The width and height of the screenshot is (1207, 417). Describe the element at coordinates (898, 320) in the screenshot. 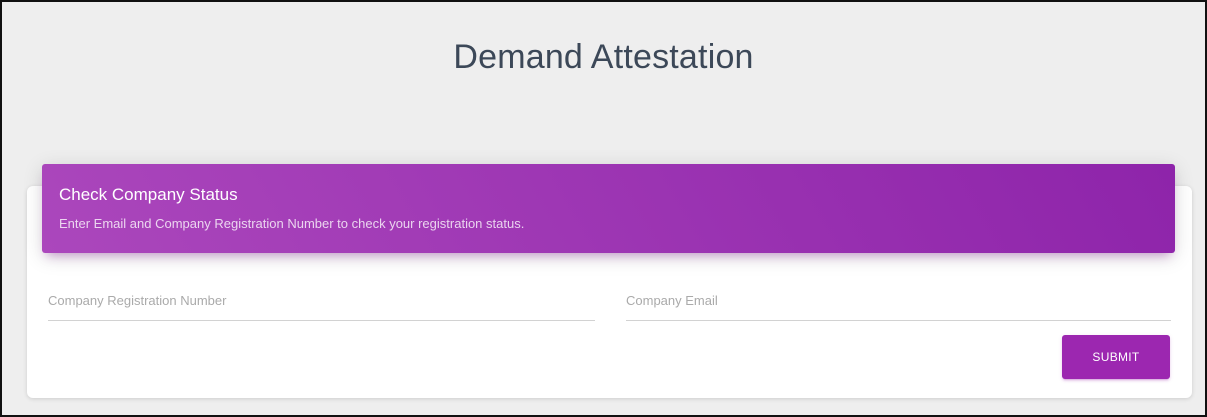

I see `company-email-underline` at that location.